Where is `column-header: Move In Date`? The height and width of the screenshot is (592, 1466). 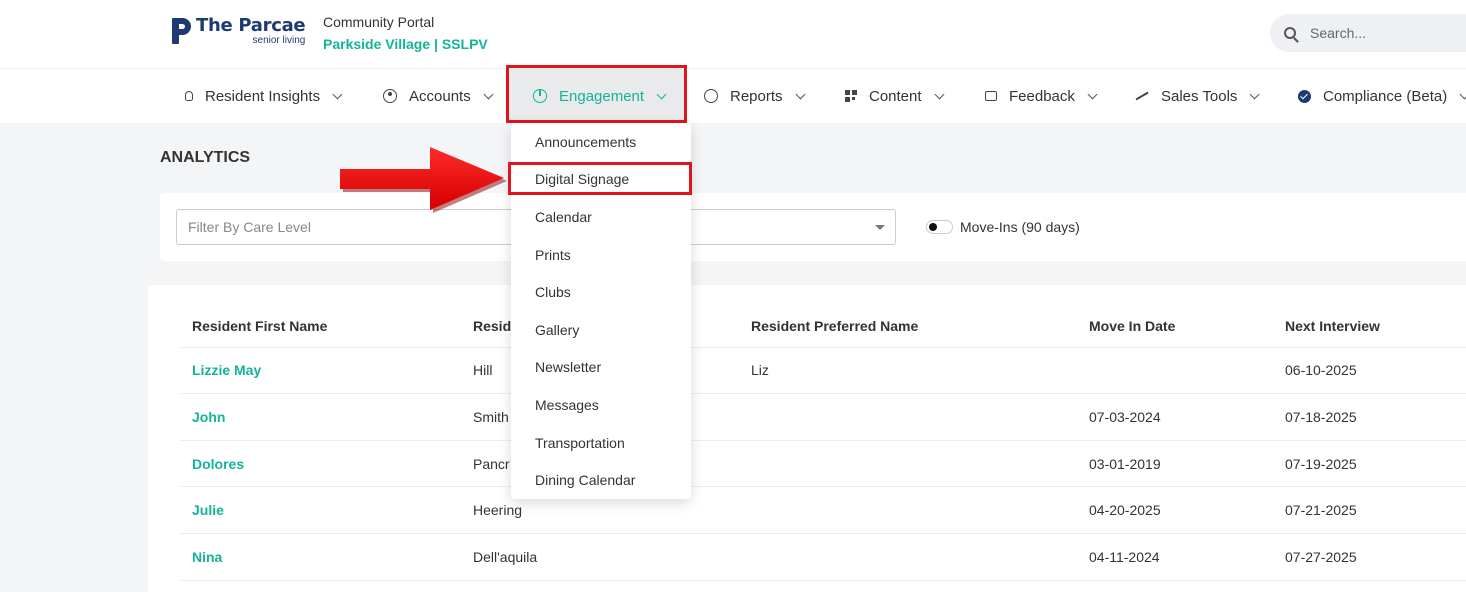
column-header: Move In Date is located at coordinates (1132, 326).